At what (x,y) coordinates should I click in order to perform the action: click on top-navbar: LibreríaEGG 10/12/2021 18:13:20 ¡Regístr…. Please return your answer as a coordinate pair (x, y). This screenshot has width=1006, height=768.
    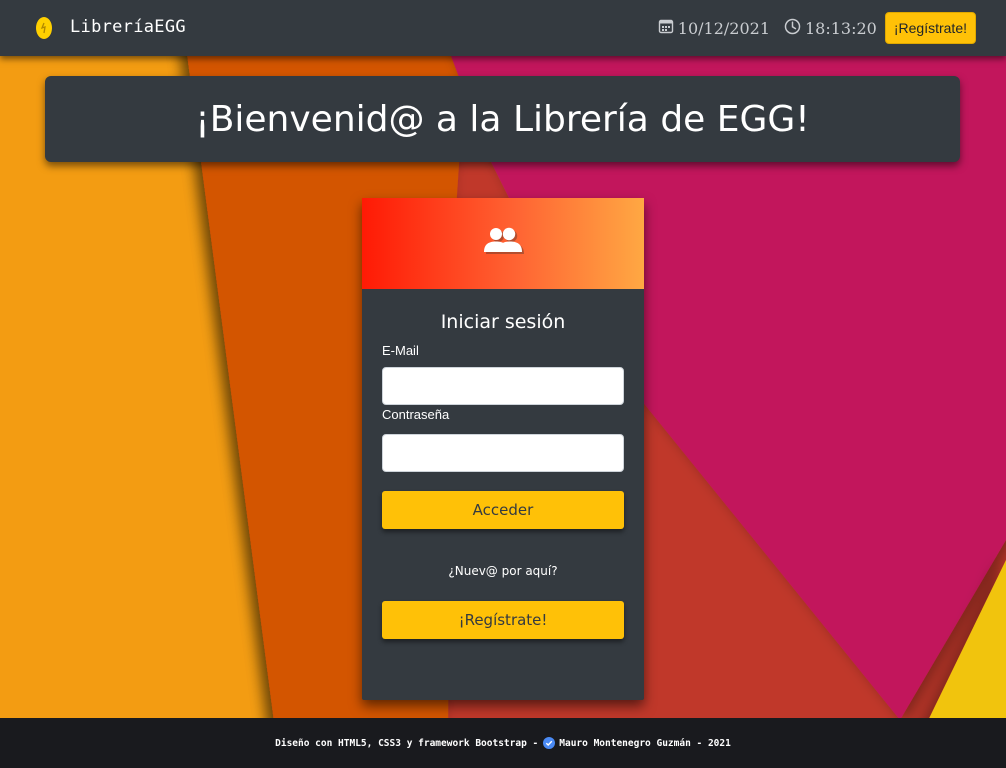
    Looking at the image, I should click on (503, 28).